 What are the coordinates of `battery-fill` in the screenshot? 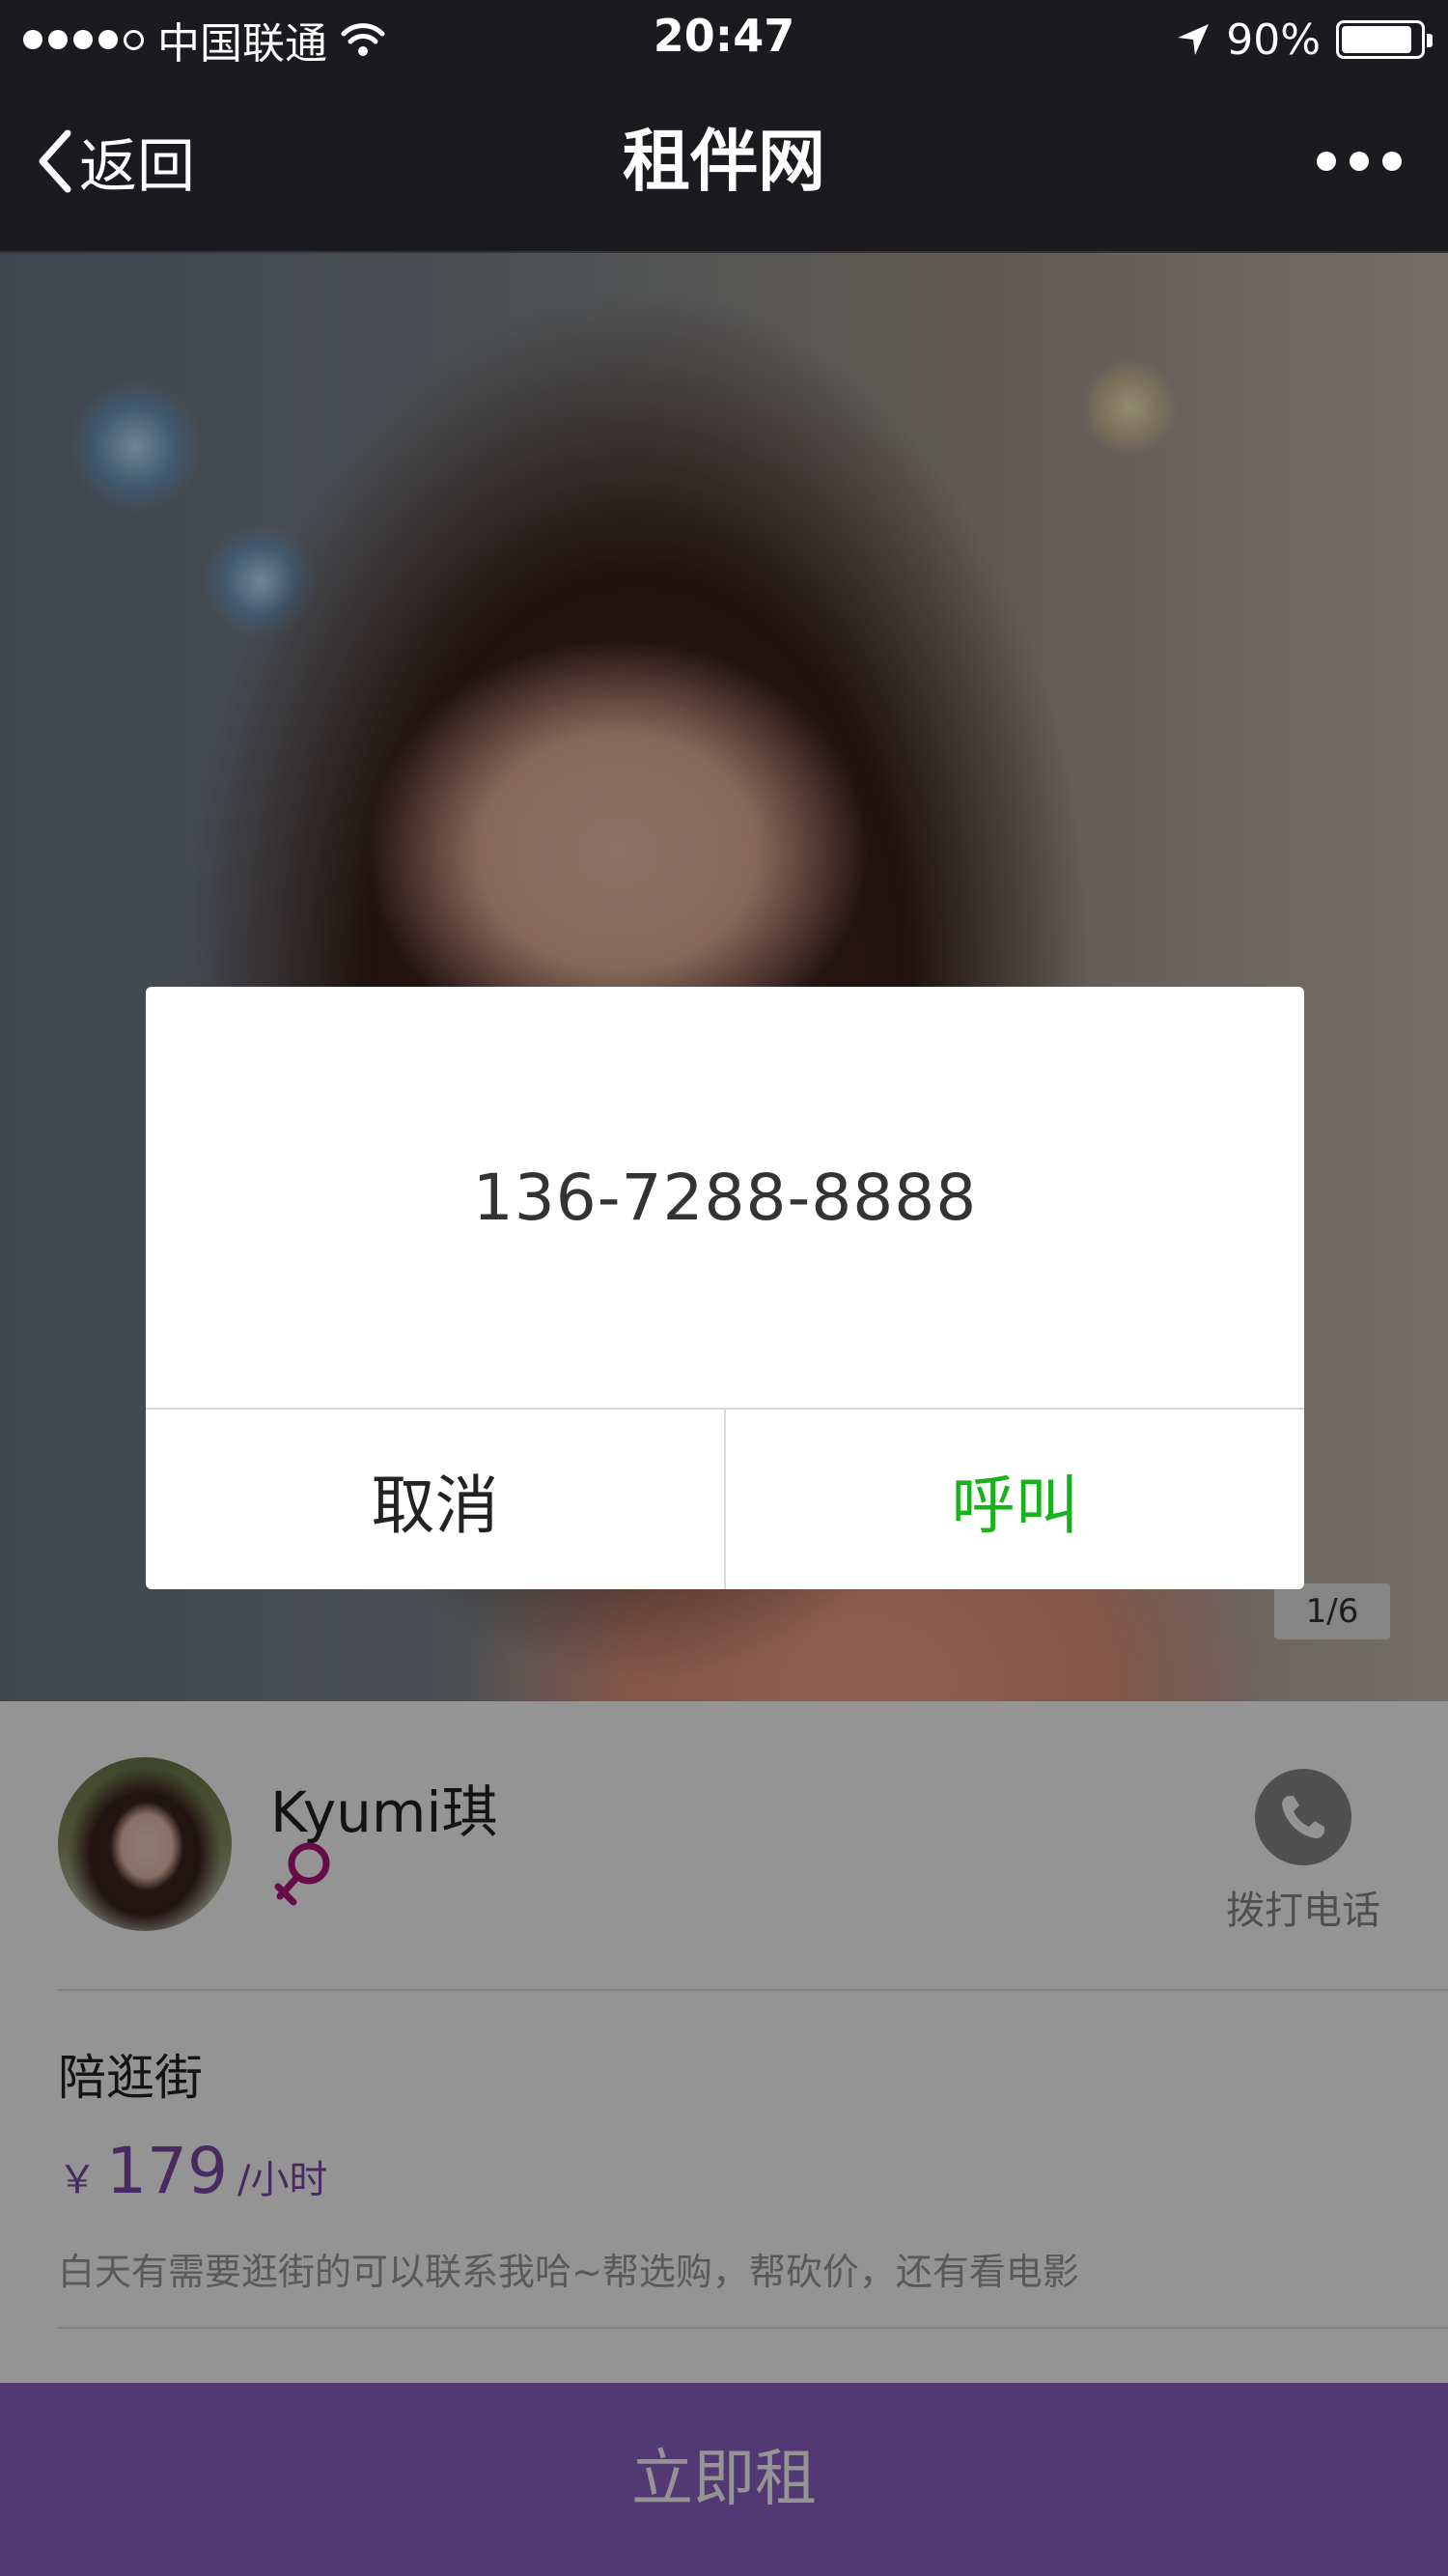 It's located at (1377, 40).